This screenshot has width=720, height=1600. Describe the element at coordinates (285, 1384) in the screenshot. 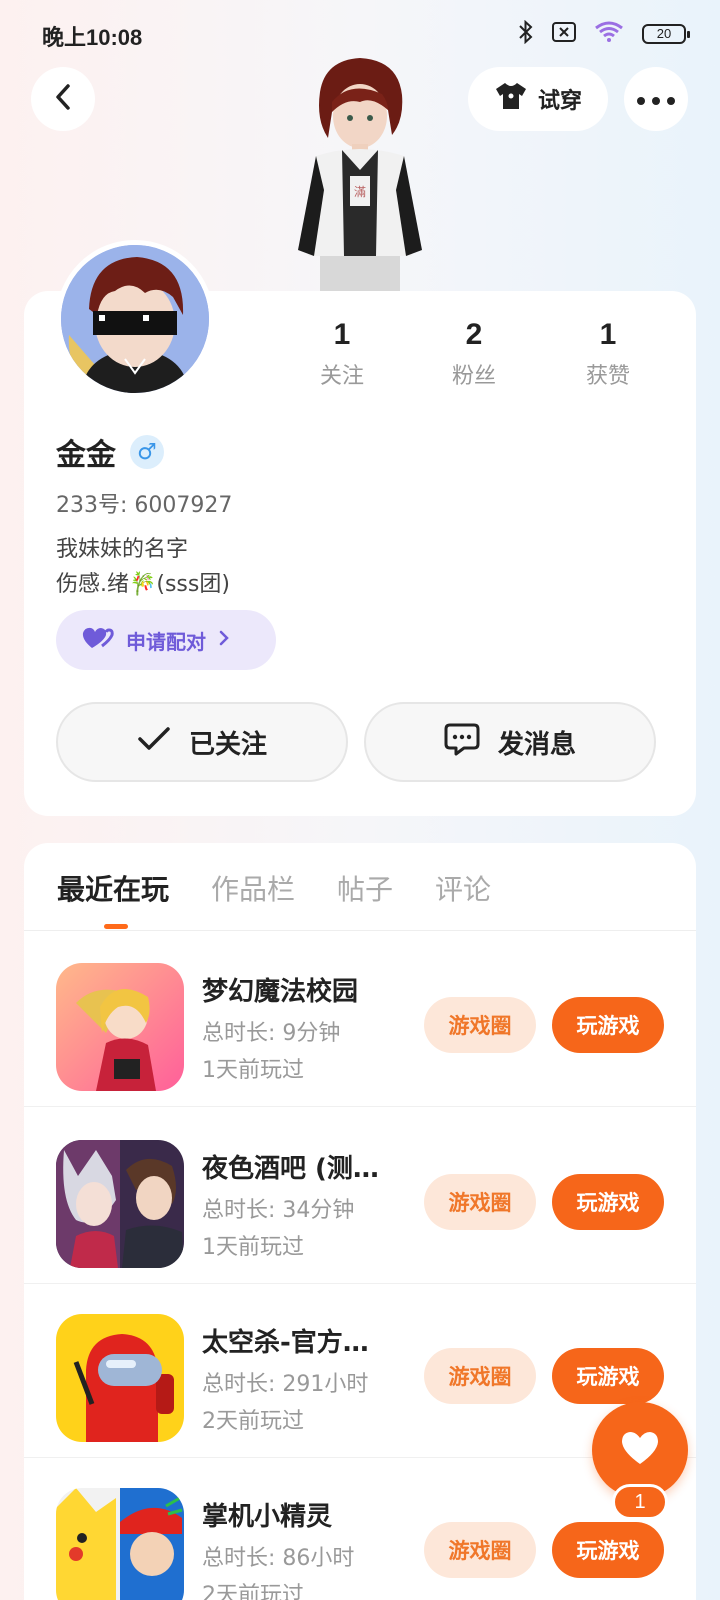

I see `game-duration: 总时长: 291小时` at that location.